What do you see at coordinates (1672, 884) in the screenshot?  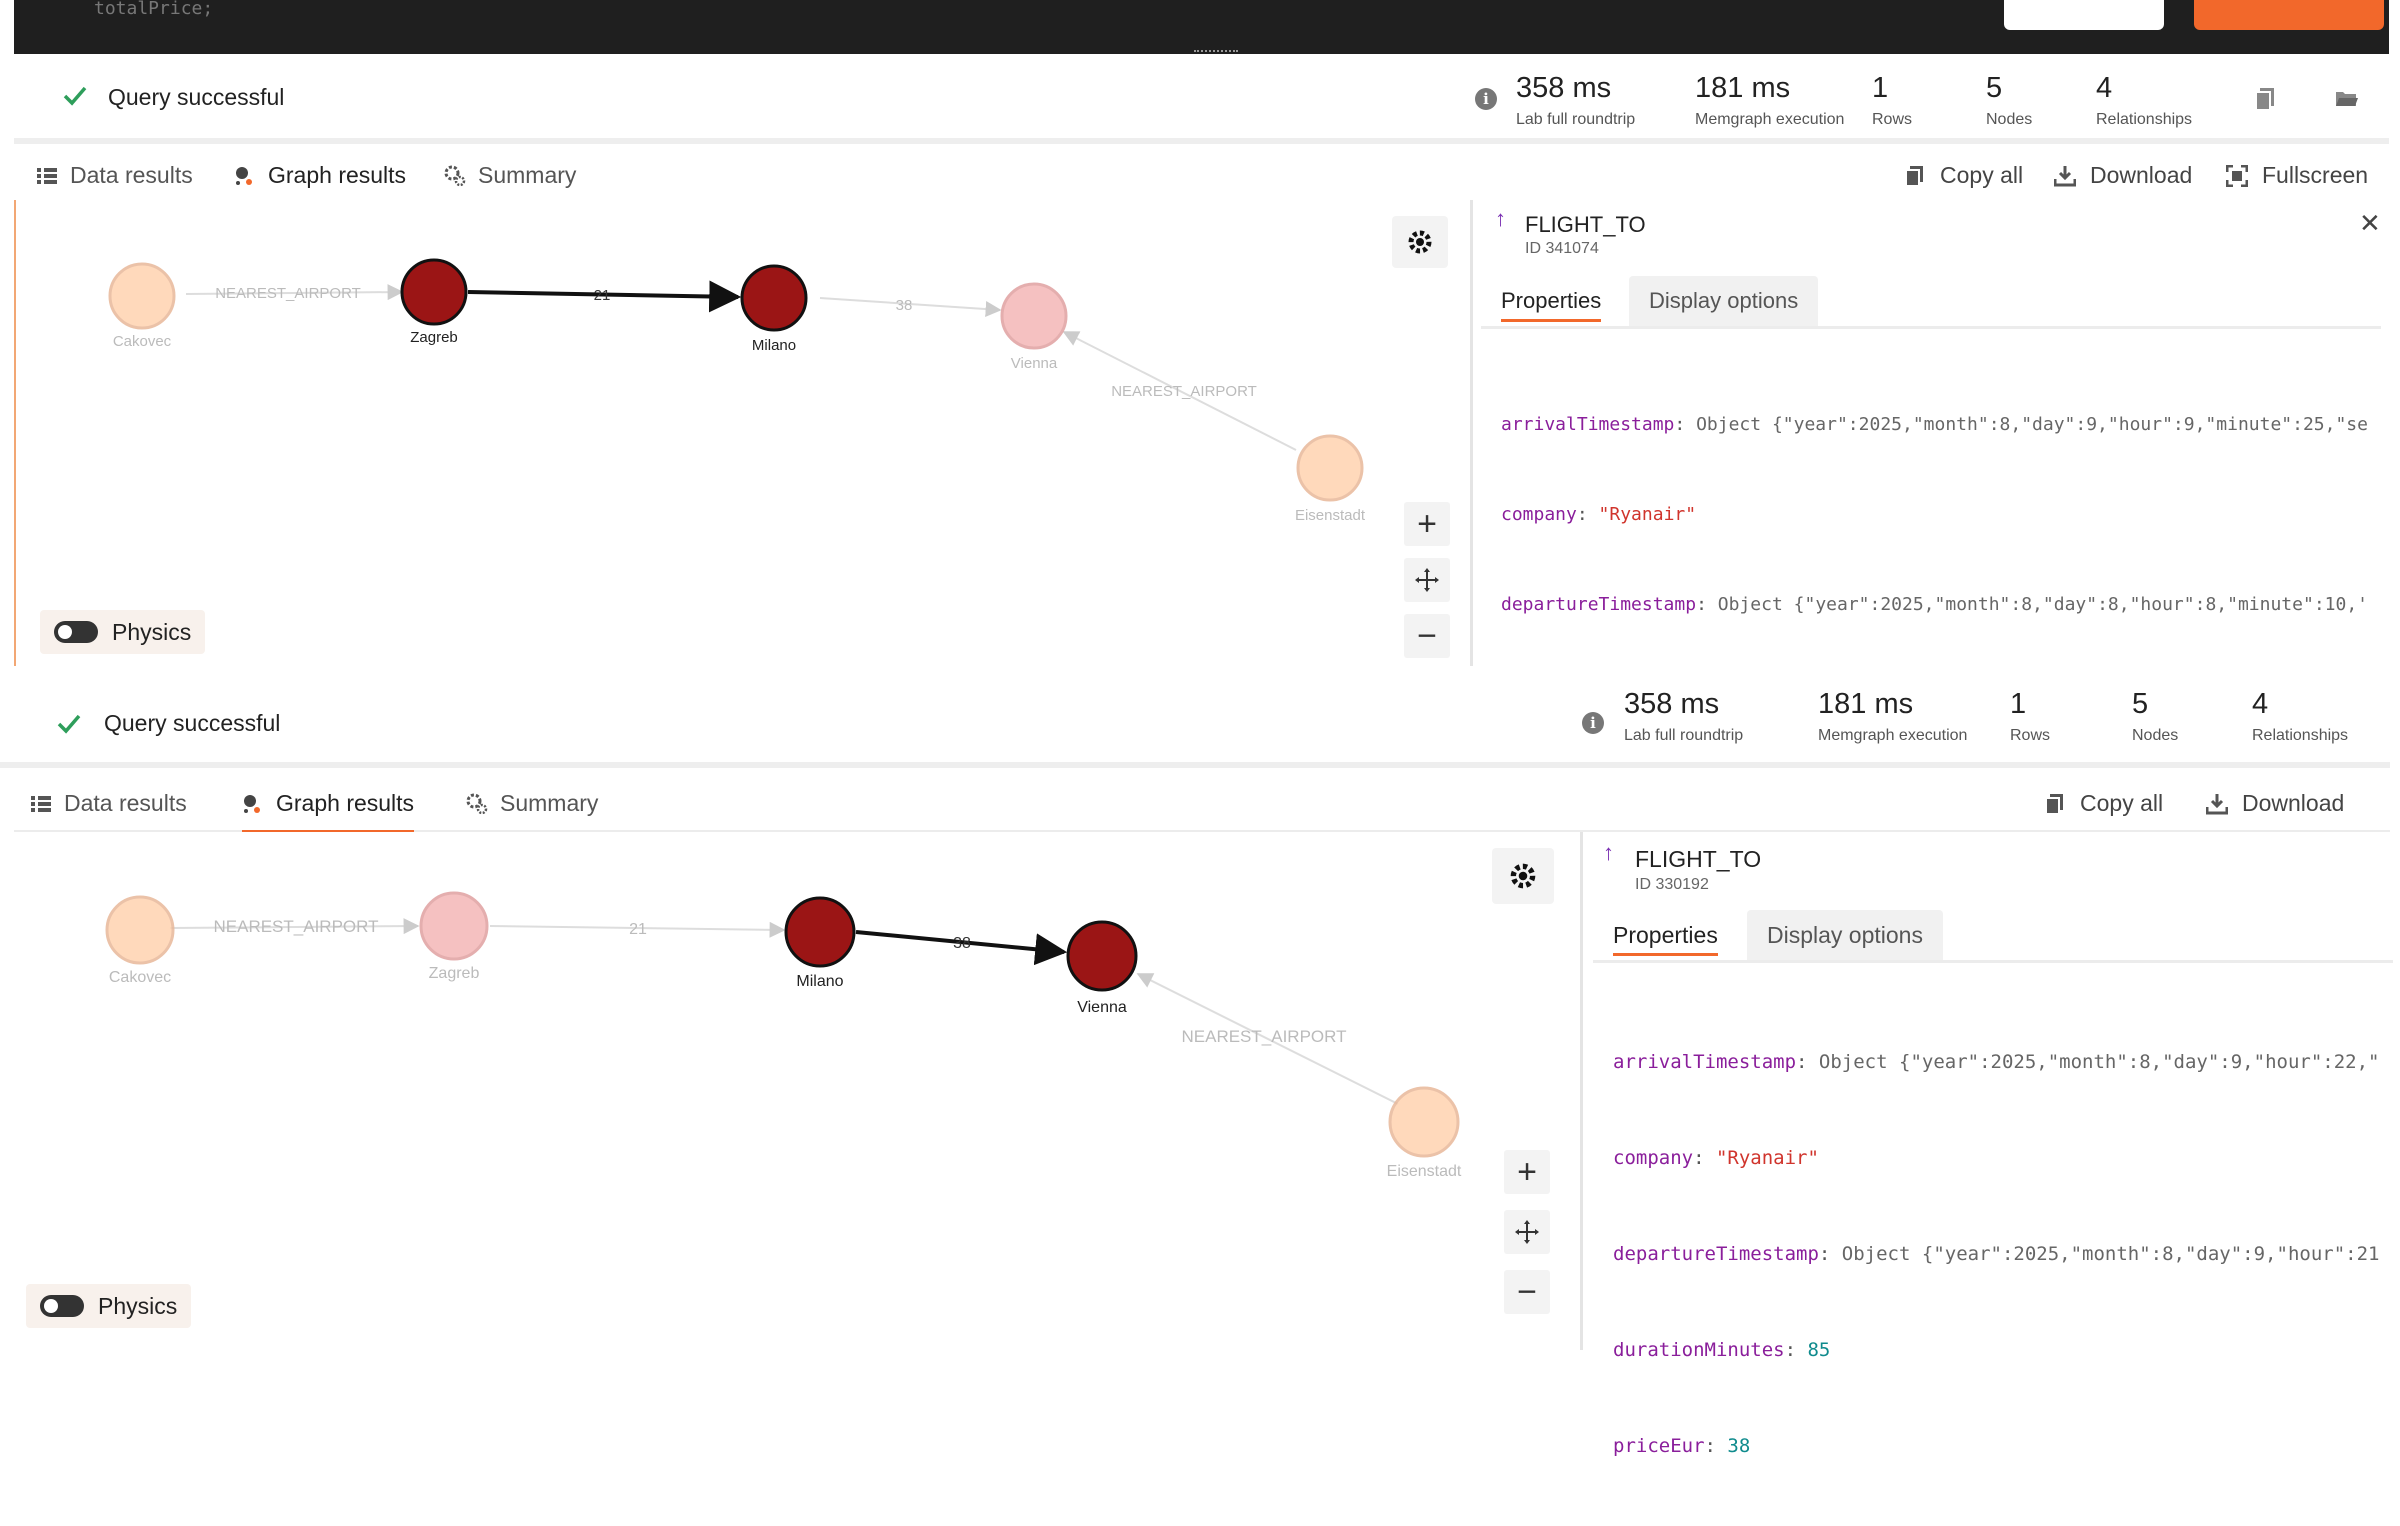 I see `relationship-id: ID 330192` at bounding box center [1672, 884].